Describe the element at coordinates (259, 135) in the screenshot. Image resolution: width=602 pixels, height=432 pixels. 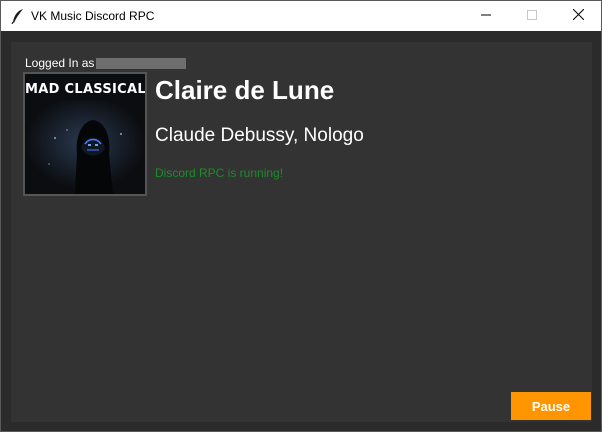
I see `track-artist: Claude Debussy, Nologo` at that location.